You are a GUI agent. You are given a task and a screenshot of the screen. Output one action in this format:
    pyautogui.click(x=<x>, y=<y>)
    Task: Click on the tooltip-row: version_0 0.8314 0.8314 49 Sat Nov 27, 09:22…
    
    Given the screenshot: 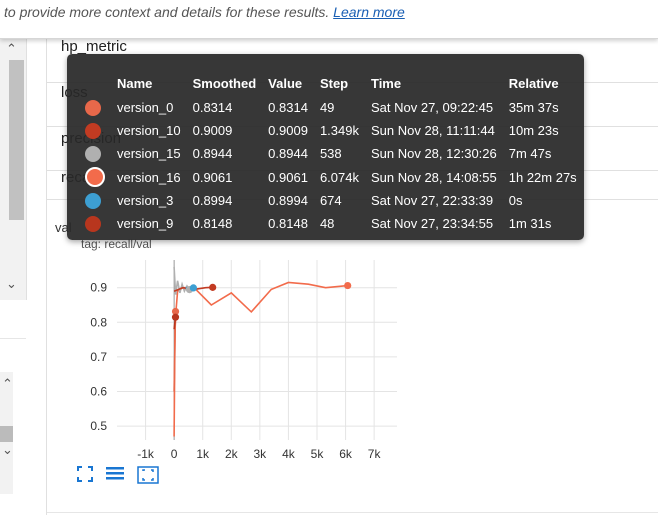 What is the action you would take?
    pyautogui.click(x=331, y=107)
    